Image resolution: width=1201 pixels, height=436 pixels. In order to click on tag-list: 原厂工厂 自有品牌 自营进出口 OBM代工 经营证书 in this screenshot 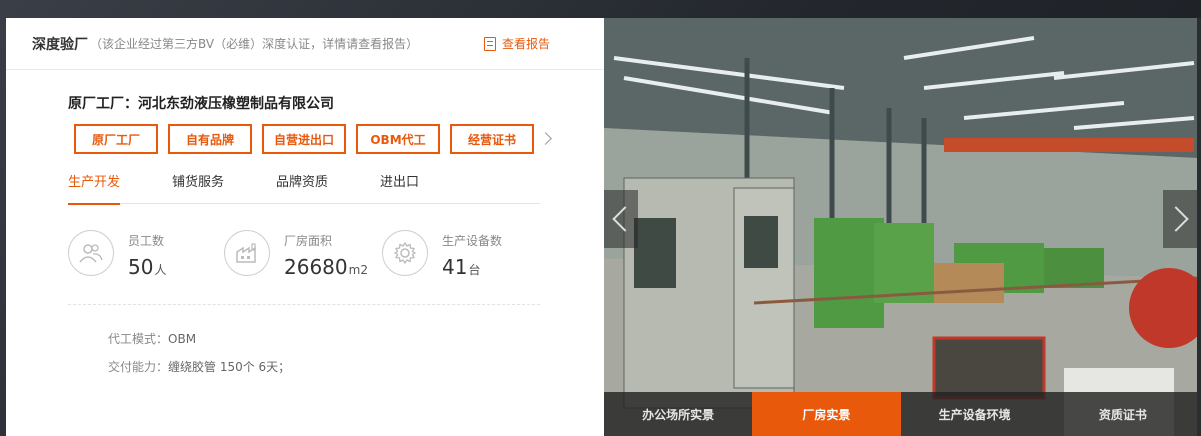, I will do `click(309, 139)`.